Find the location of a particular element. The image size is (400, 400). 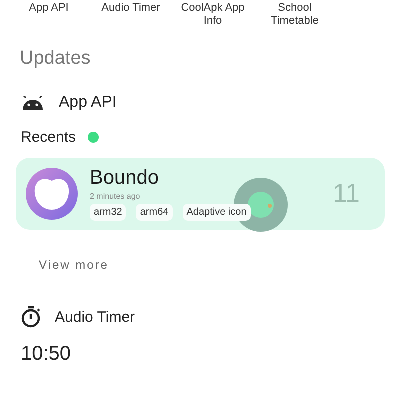

tag: arm64 is located at coordinates (154, 212).